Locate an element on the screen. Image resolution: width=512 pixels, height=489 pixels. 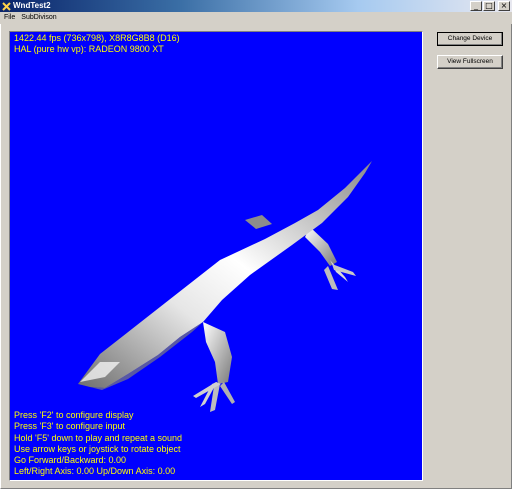
device-readout: HAL (pure hw vp): RADEON 9800 XT is located at coordinates (89, 49).